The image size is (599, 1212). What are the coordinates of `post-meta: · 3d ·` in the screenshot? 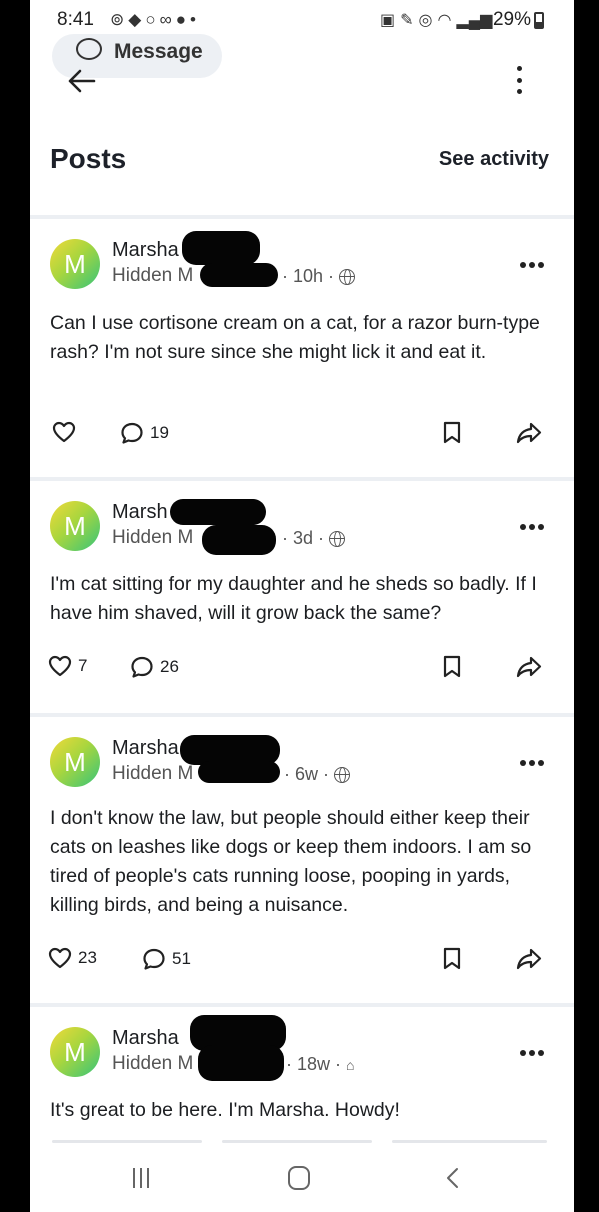 It's located at (314, 538).